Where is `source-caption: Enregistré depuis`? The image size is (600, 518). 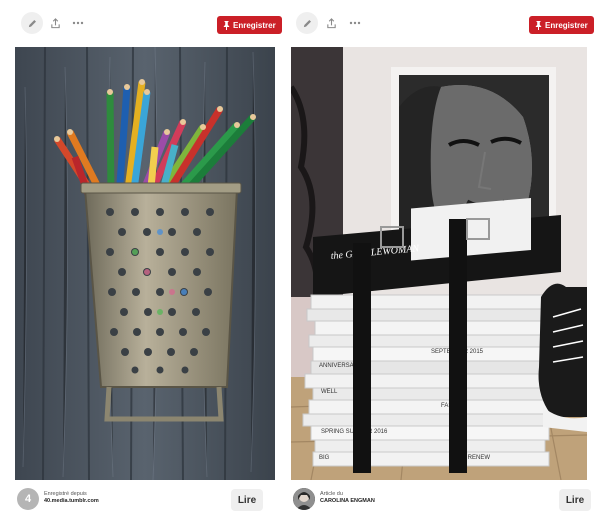 source-caption: Enregistré depuis is located at coordinates (65, 494).